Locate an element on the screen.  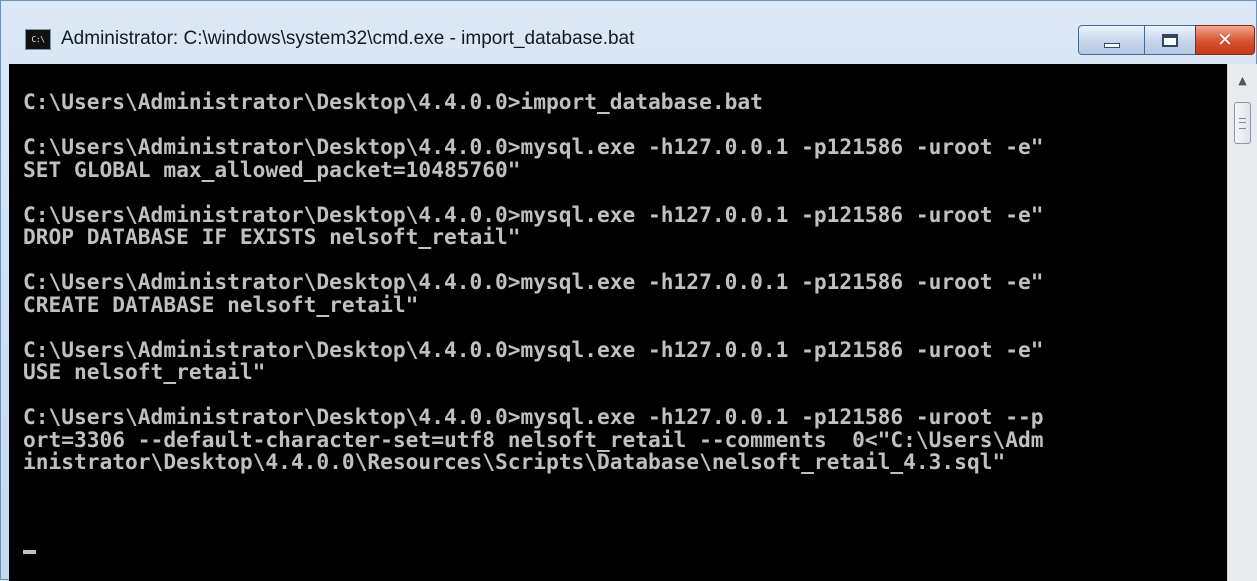
minimize-button is located at coordinates (1111, 40).